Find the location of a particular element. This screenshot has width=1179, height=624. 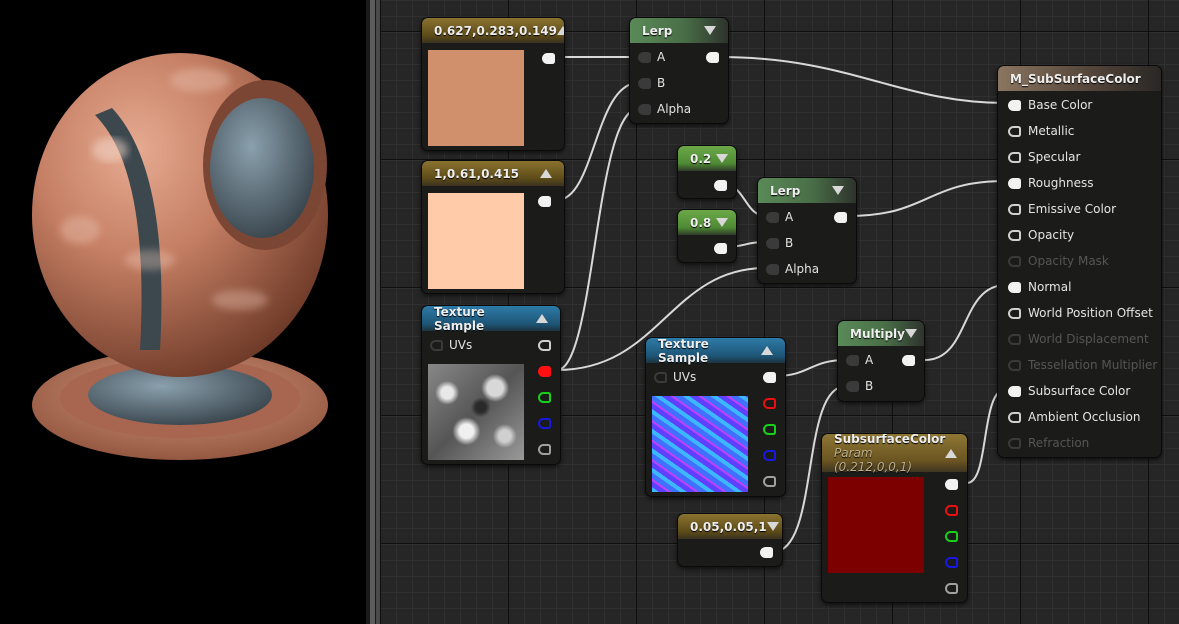

input-label: Roughness is located at coordinates (1061, 183).